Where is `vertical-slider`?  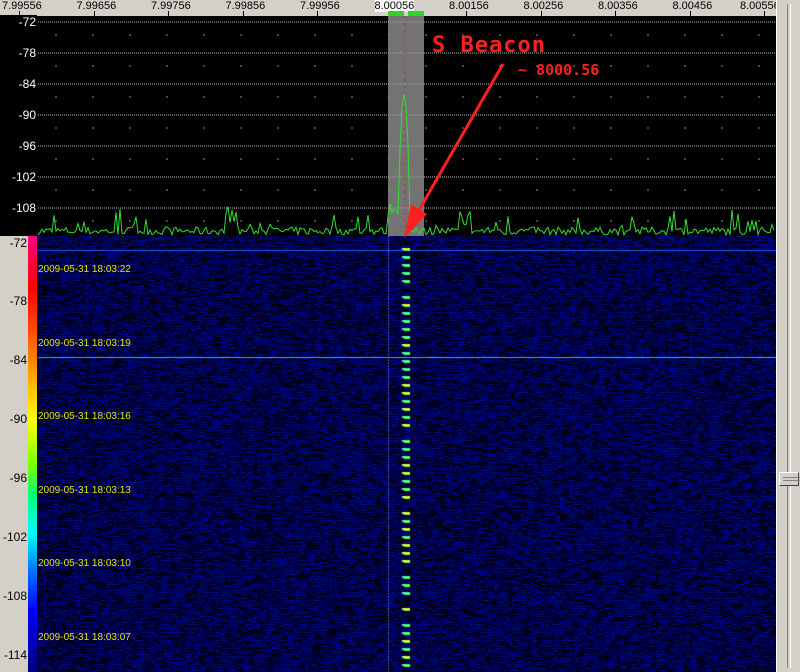
vertical-slider is located at coordinates (788, 336).